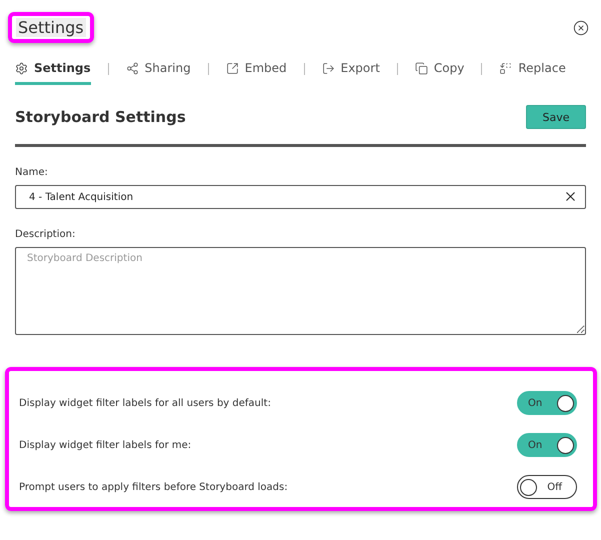 This screenshot has width=601, height=540. I want to click on tab: Export, so click(351, 71).